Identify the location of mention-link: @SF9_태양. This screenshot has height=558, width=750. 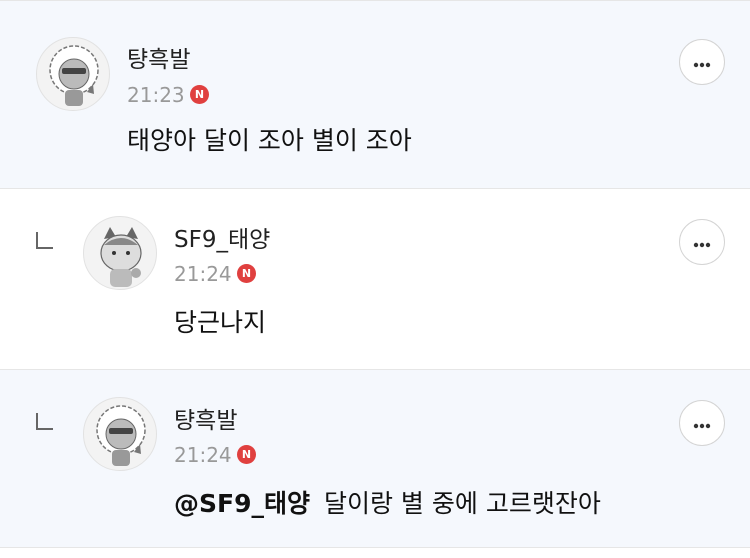
(242, 503).